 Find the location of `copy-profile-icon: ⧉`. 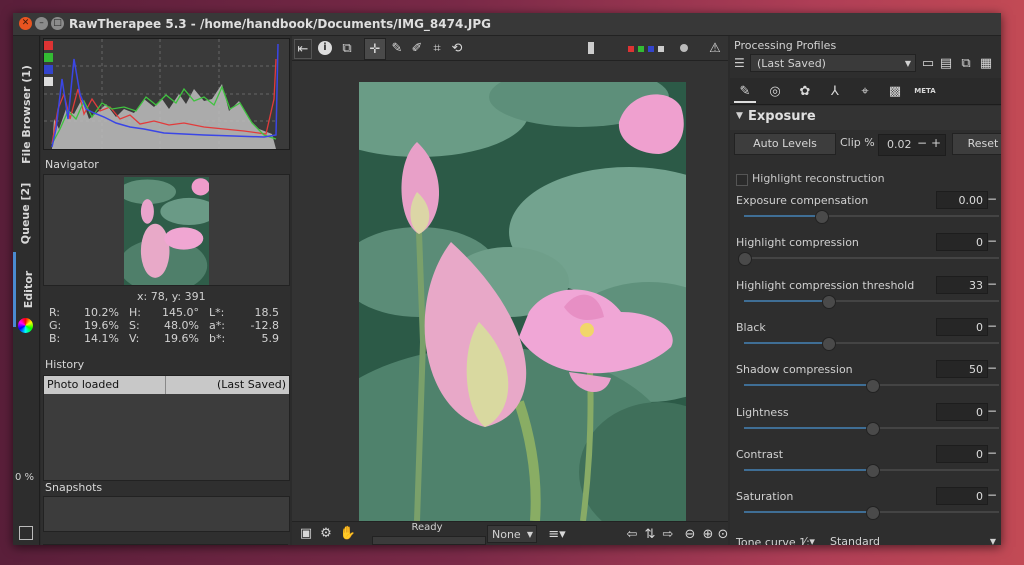

copy-profile-icon: ⧉ is located at coordinates (966, 63).